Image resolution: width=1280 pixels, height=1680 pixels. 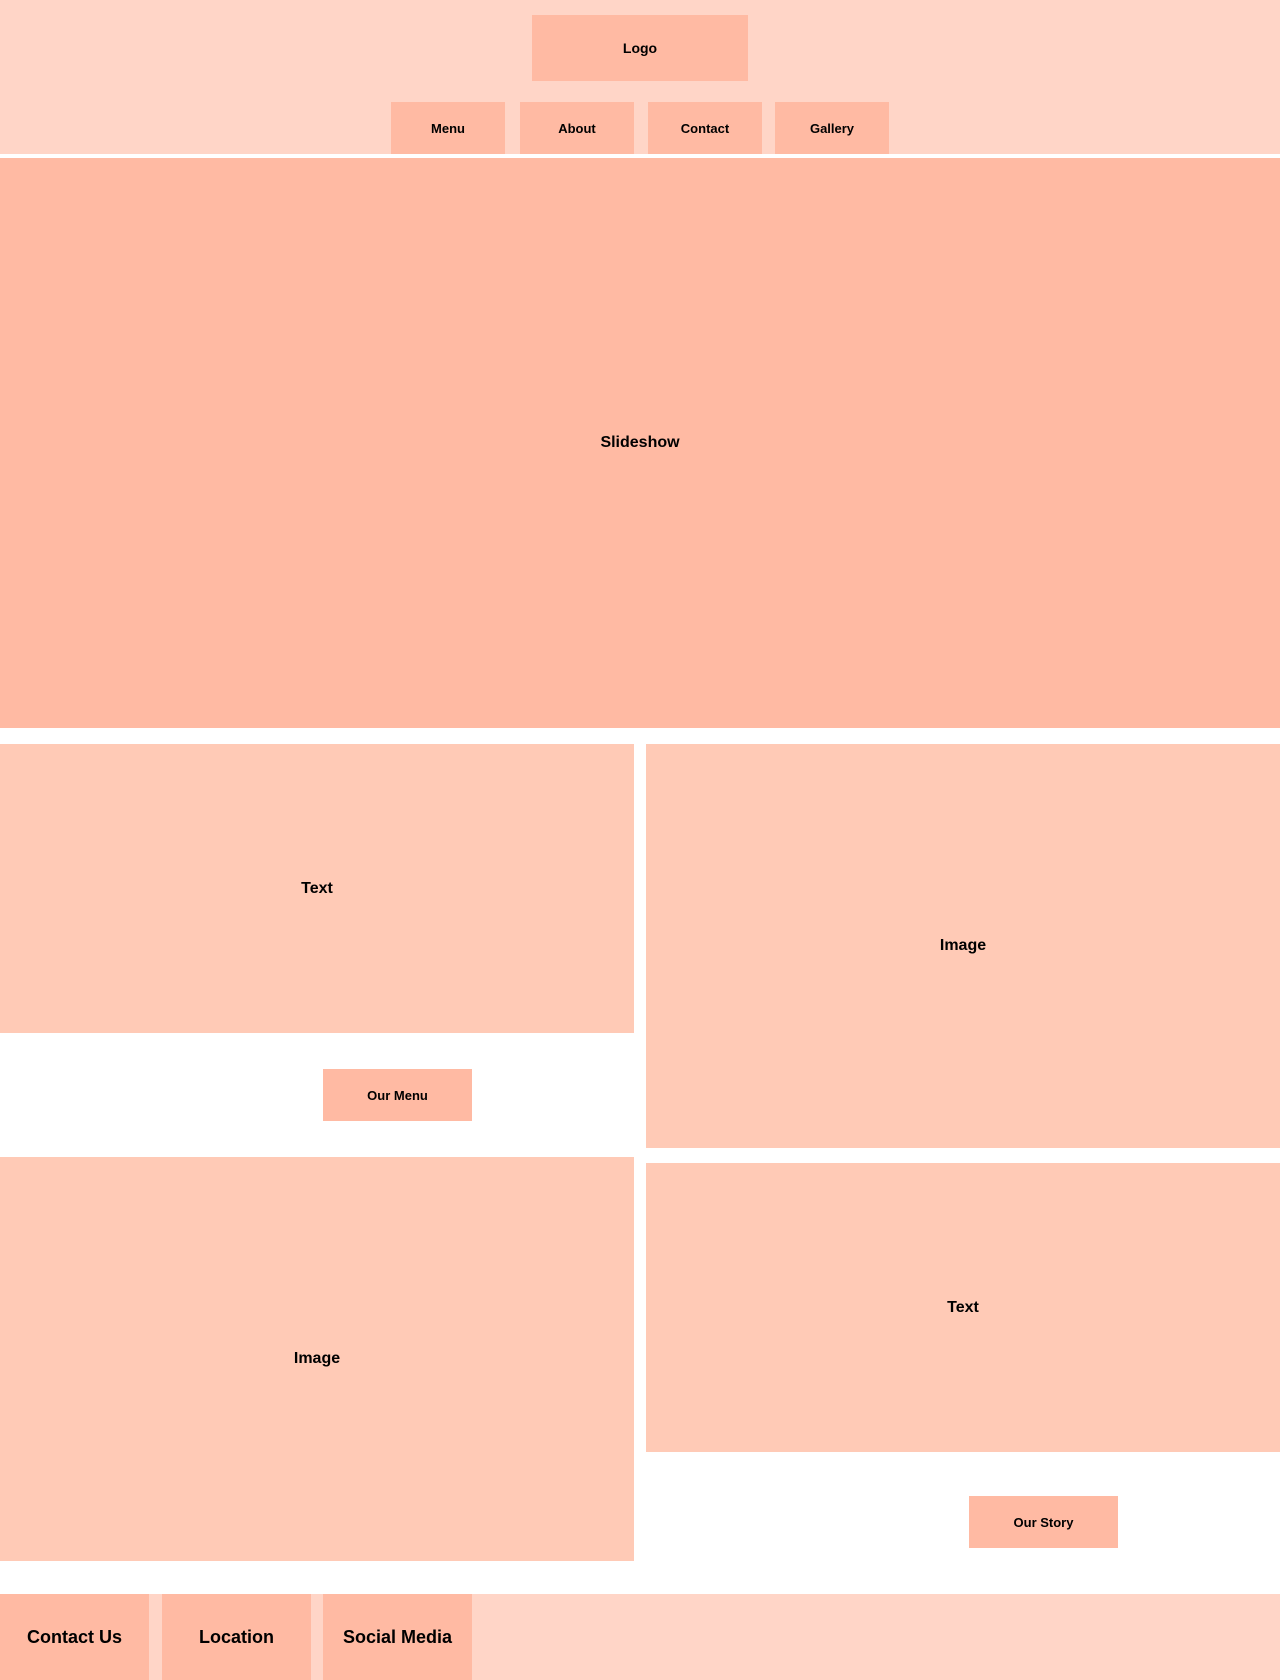 I want to click on image-block-1: Image, so click(x=963, y=946).